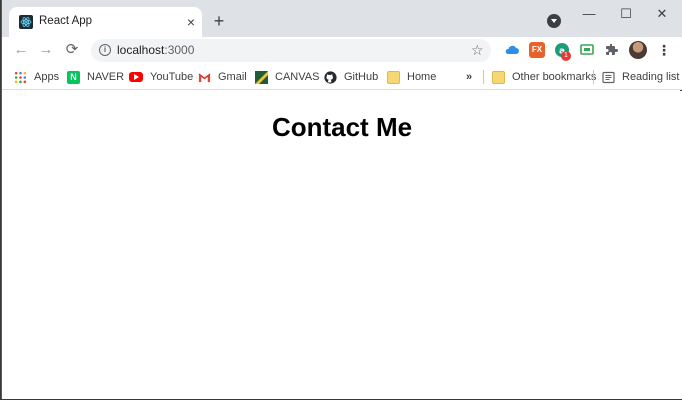 The height and width of the screenshot is (400, 682). What do you see at coordinates (477, 50) in the screenshot?
I see `bookmark-star-icon: ☆` at bounding box center [477, 50].